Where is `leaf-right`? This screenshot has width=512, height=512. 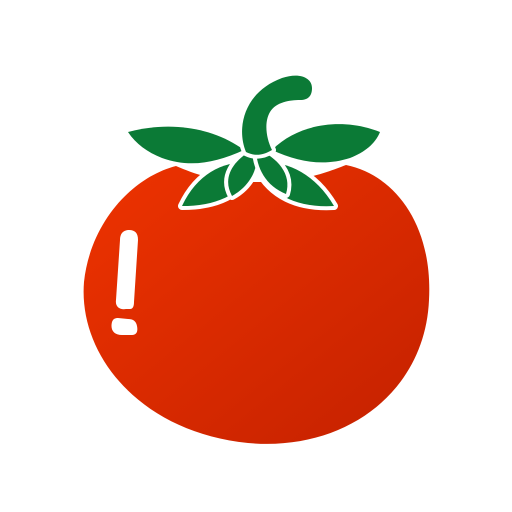
leaf-right is located at coordinates (326, 143).